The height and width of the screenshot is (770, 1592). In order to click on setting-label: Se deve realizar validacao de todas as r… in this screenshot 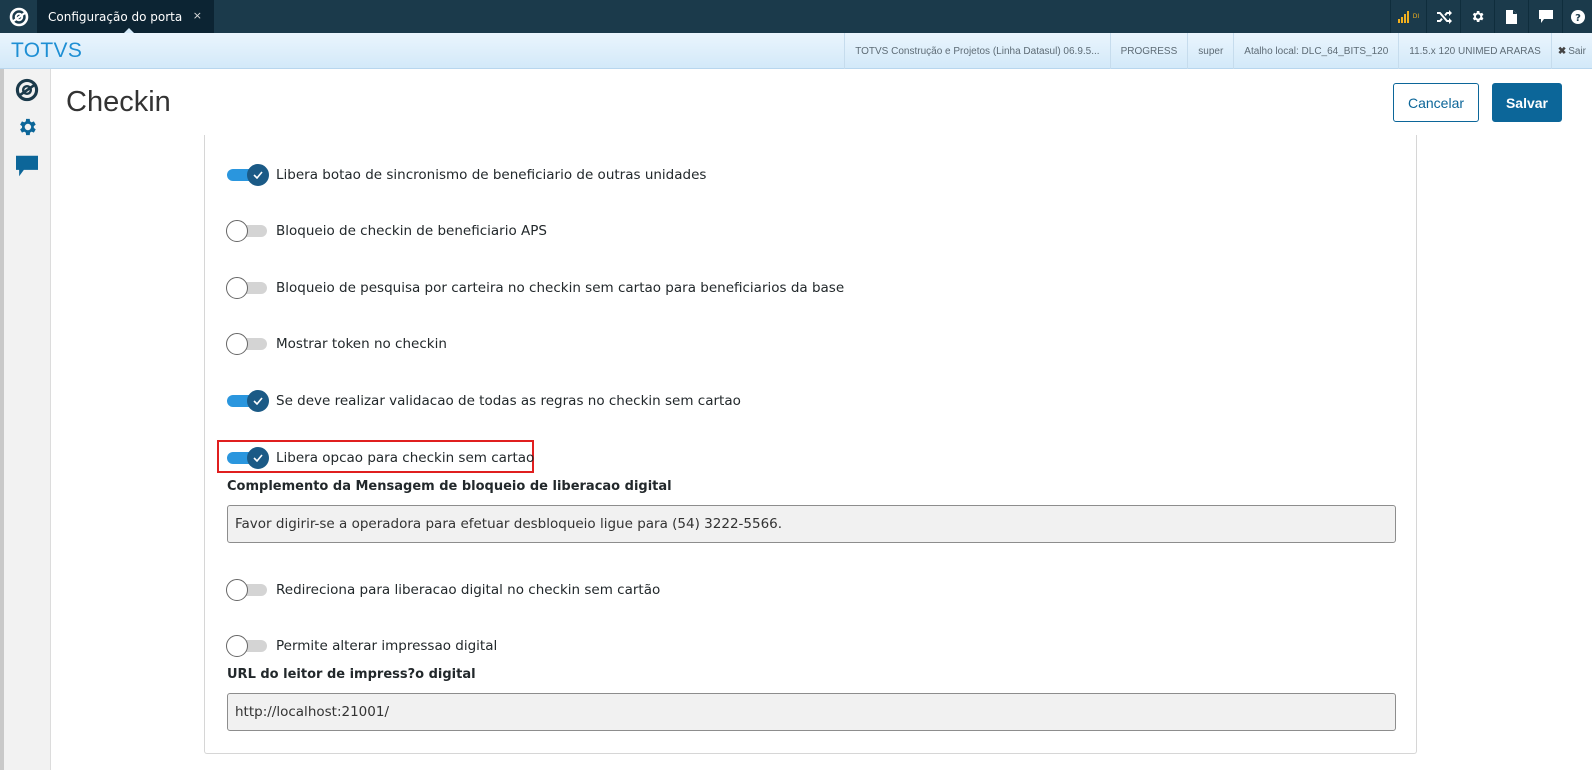, I will do `click(508, 401)`.